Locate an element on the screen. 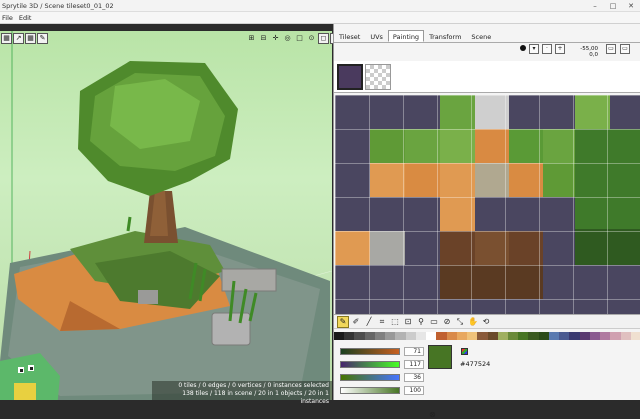 This screenshot has height=419, width=640. window-controls: – □ ✕ is located at coordinates (613, 6).